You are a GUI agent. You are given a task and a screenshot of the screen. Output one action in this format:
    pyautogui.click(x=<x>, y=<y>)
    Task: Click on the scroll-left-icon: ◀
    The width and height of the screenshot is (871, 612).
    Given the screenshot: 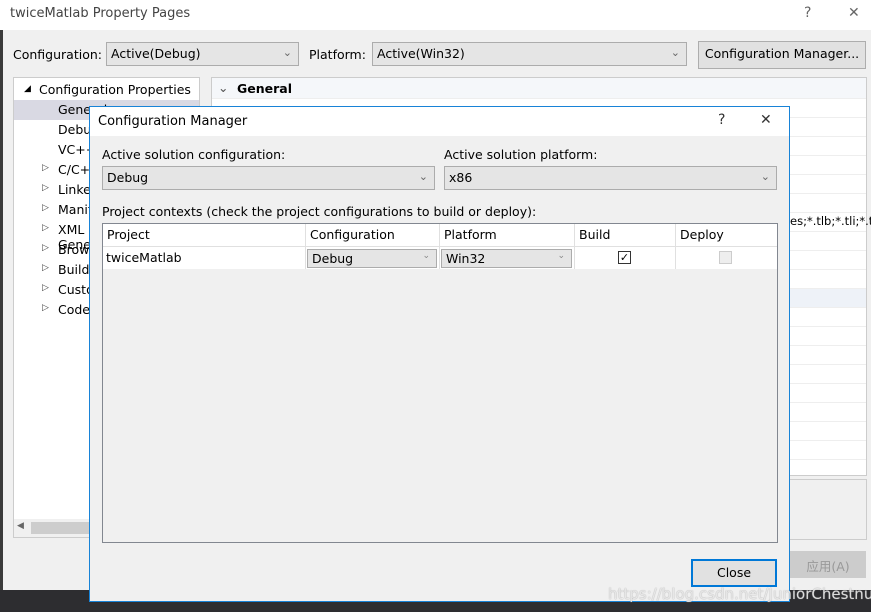 What is the action you would take?
    pyautogui.click(x=20, y=526)
    